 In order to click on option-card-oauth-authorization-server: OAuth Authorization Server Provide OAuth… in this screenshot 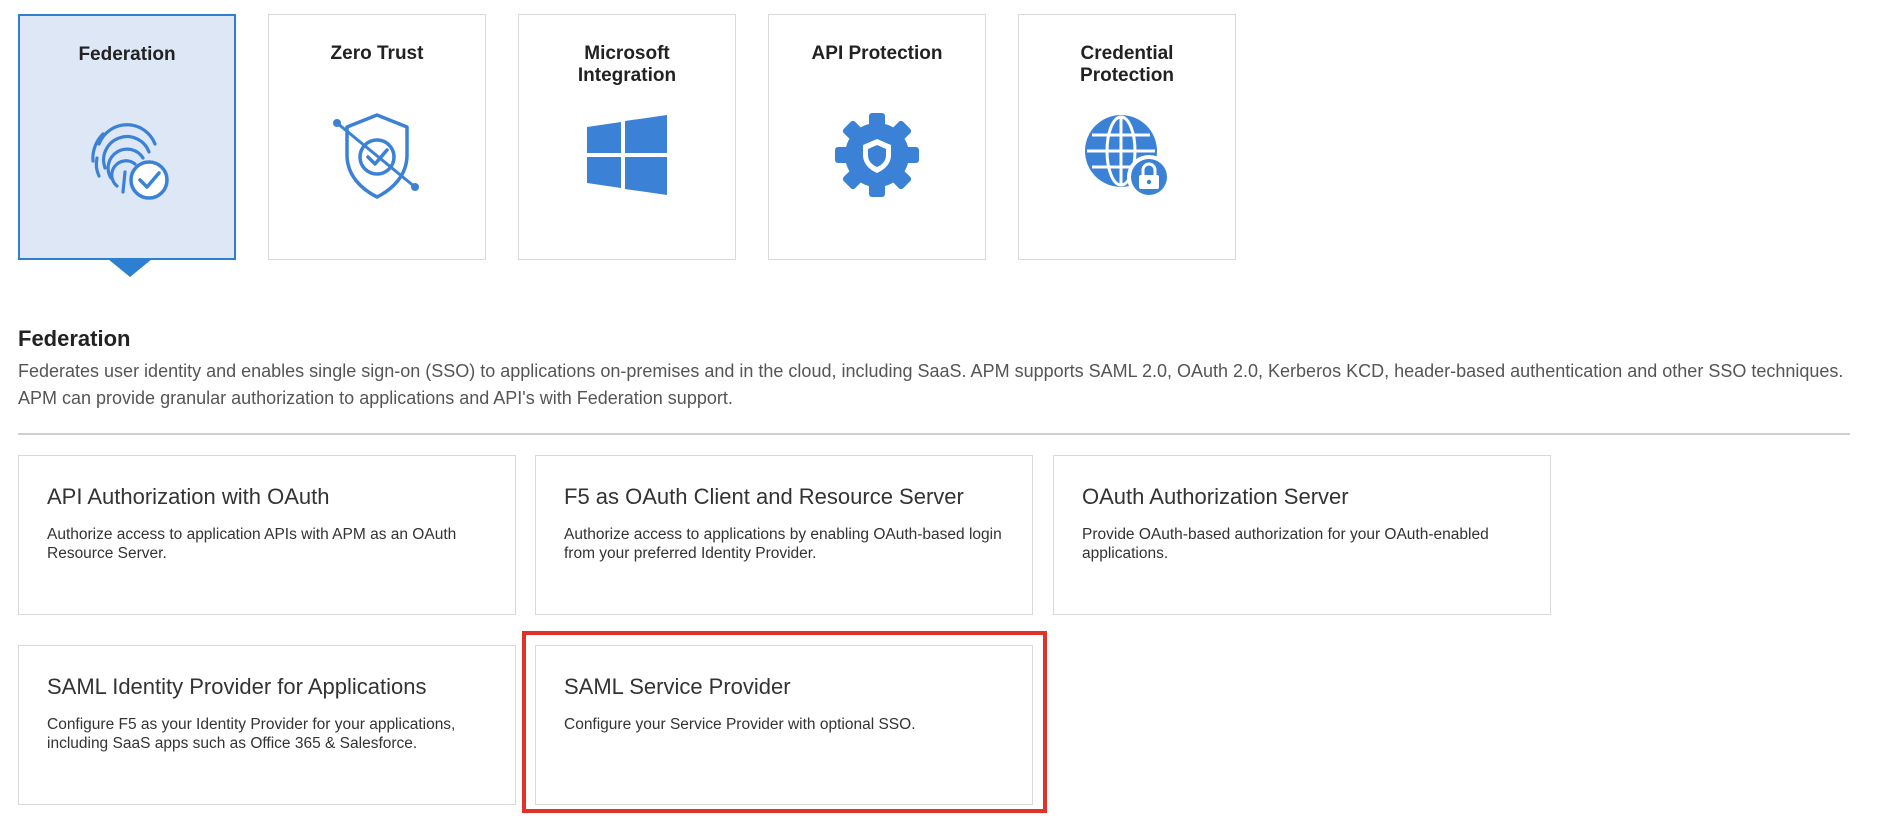, I will do `click(1302, 535)`.